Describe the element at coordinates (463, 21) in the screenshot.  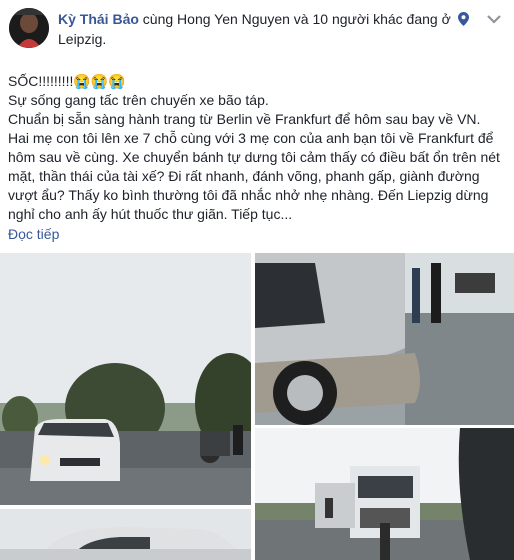
I see `location-pin-icon` at that location.